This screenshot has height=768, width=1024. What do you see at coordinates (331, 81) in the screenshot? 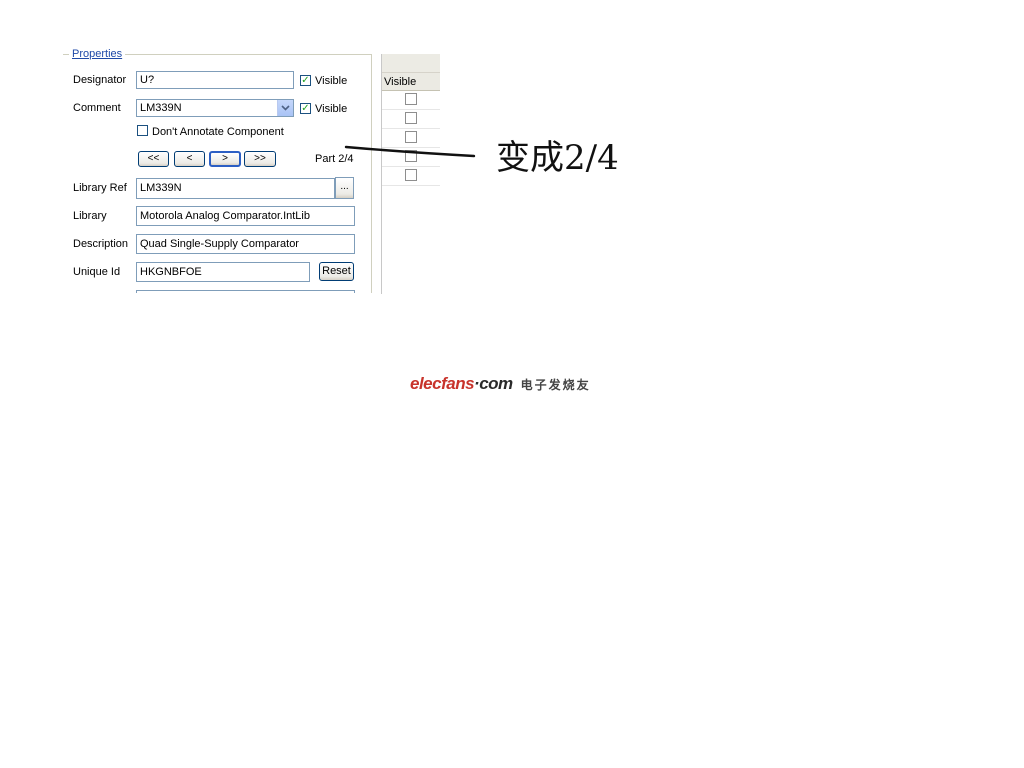
I see `designator-visible-label: Visible` at bounding box center [331, 81].